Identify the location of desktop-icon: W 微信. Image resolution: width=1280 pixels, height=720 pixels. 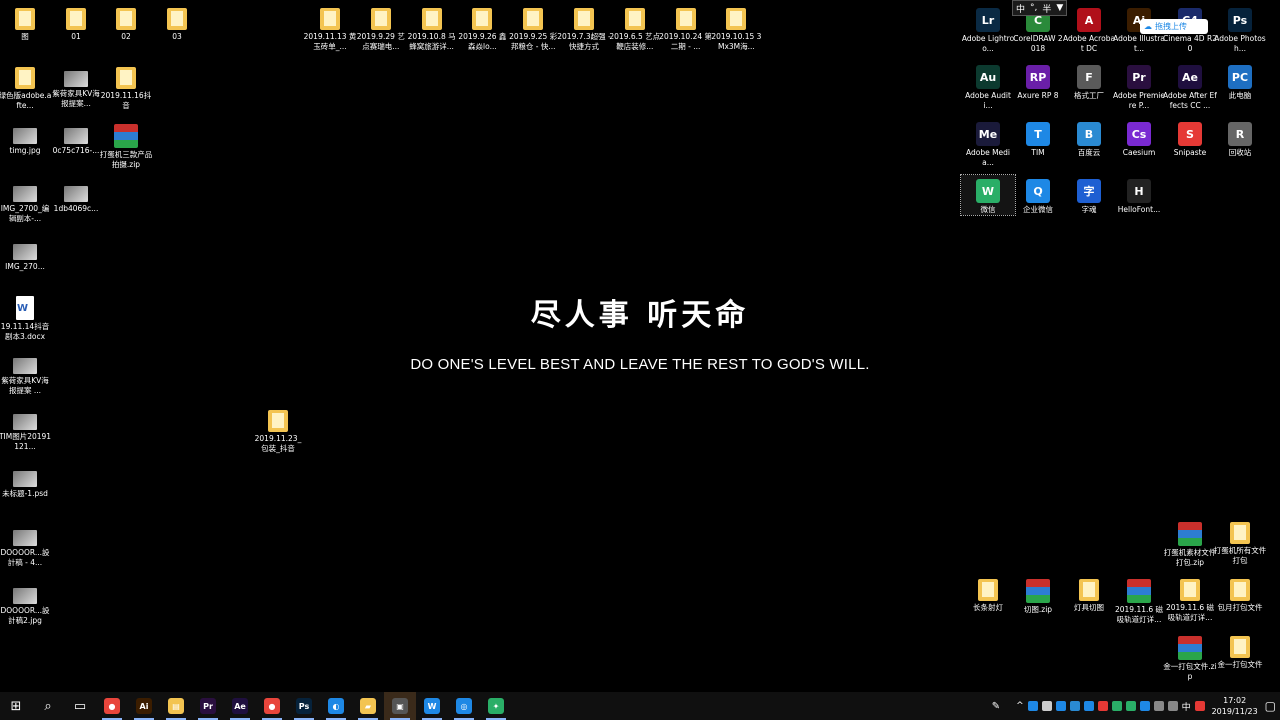
(988, 195).